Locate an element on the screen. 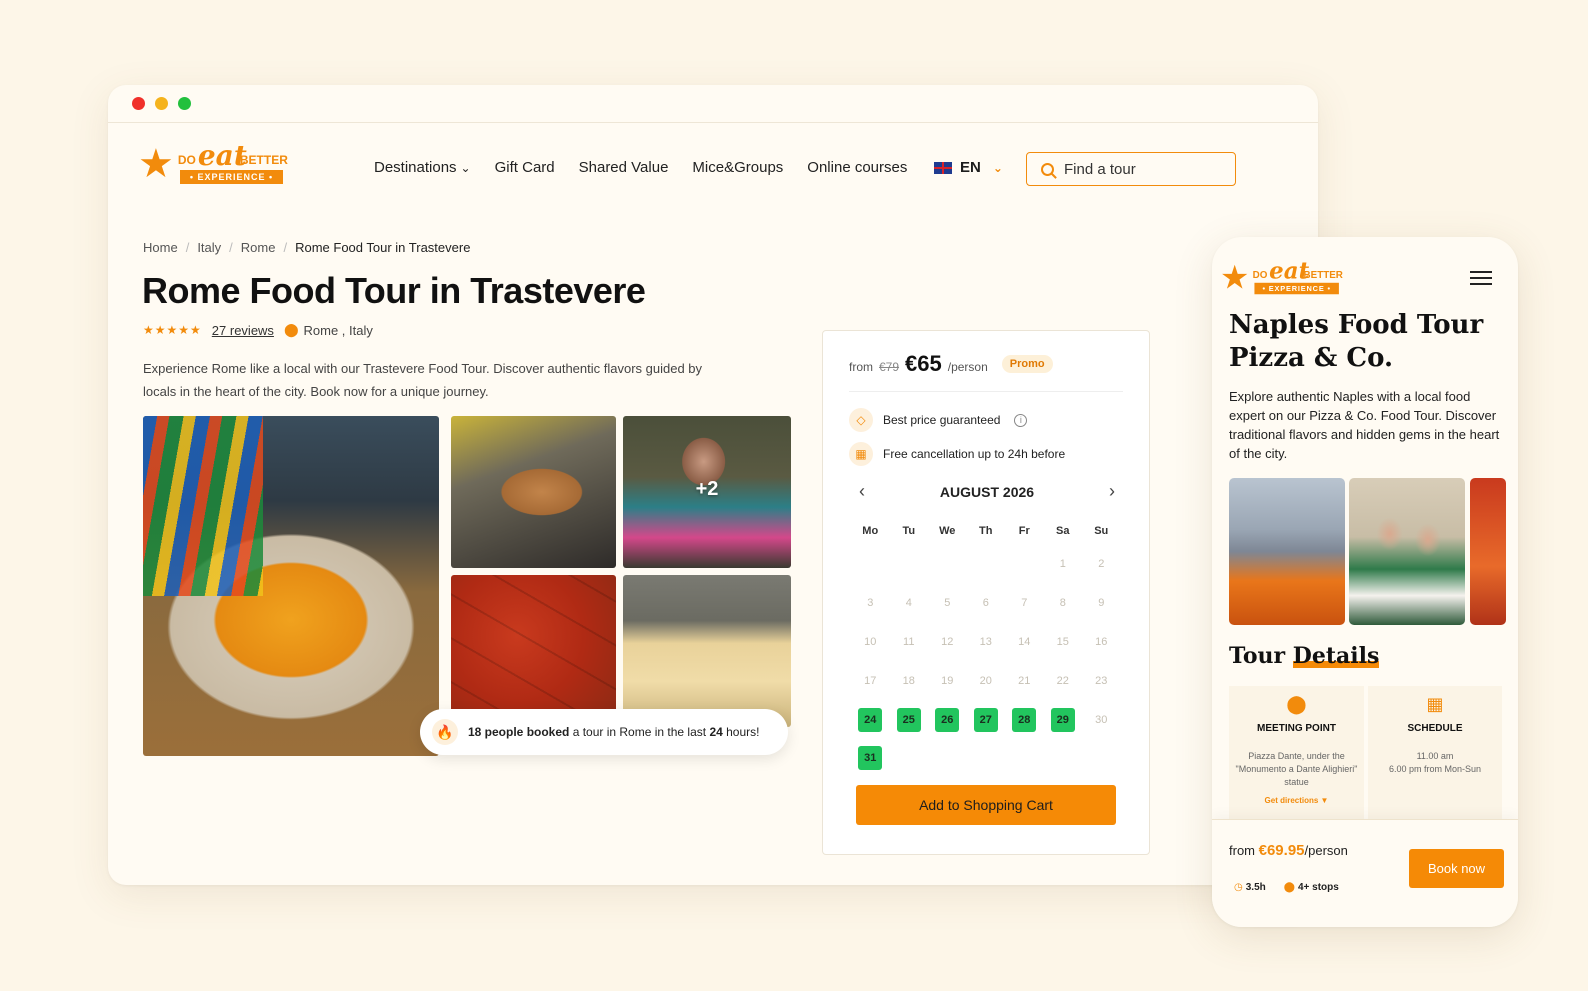 This screenshot has width=1588, height=991. info-icon: i is located at coordinates (1021, 420).